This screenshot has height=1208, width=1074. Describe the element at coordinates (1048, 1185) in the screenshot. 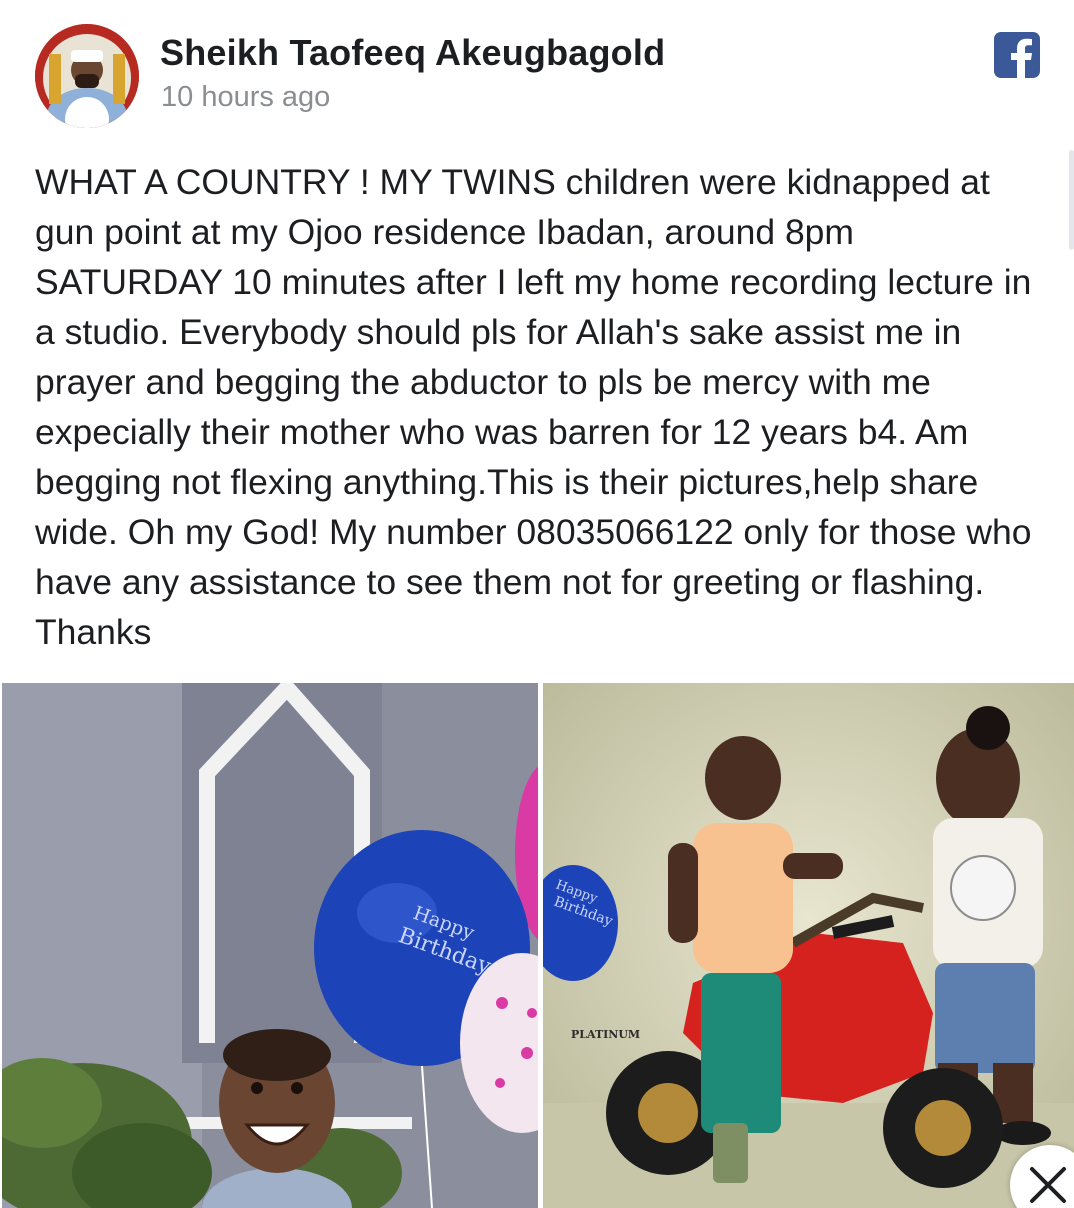

I see `close-icon` at that location.